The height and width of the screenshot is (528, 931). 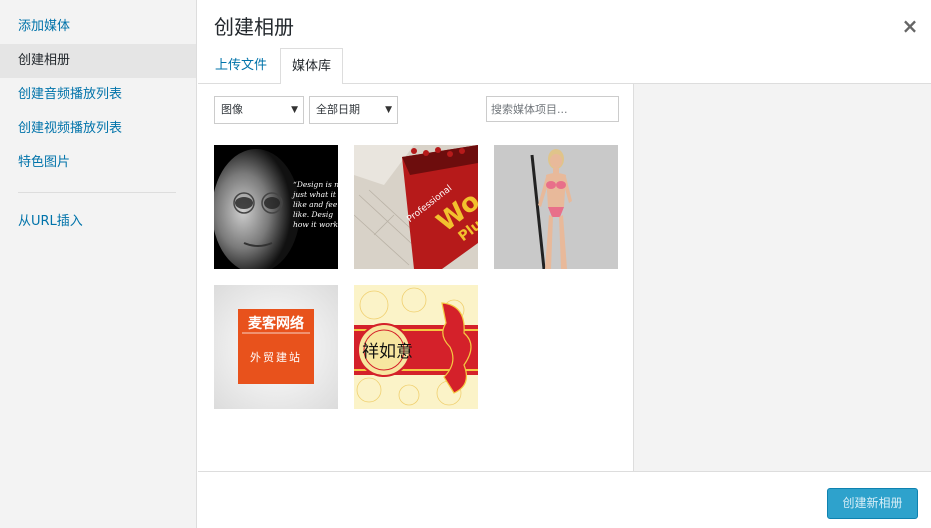 I want to click on model-photo-image, so click(x=556, y=207).